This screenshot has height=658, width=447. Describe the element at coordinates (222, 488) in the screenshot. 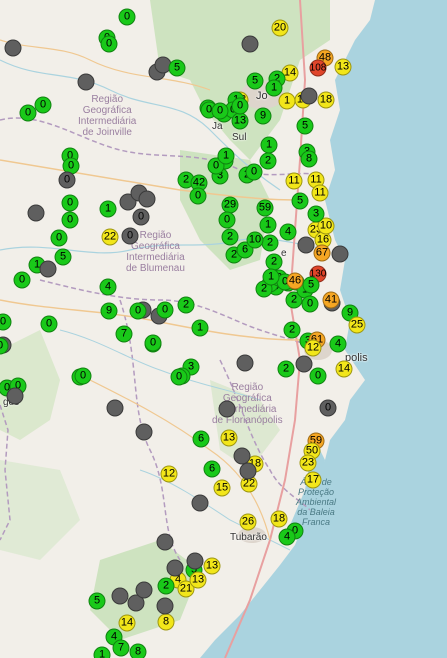

I see `station-marker: 15` at that location.